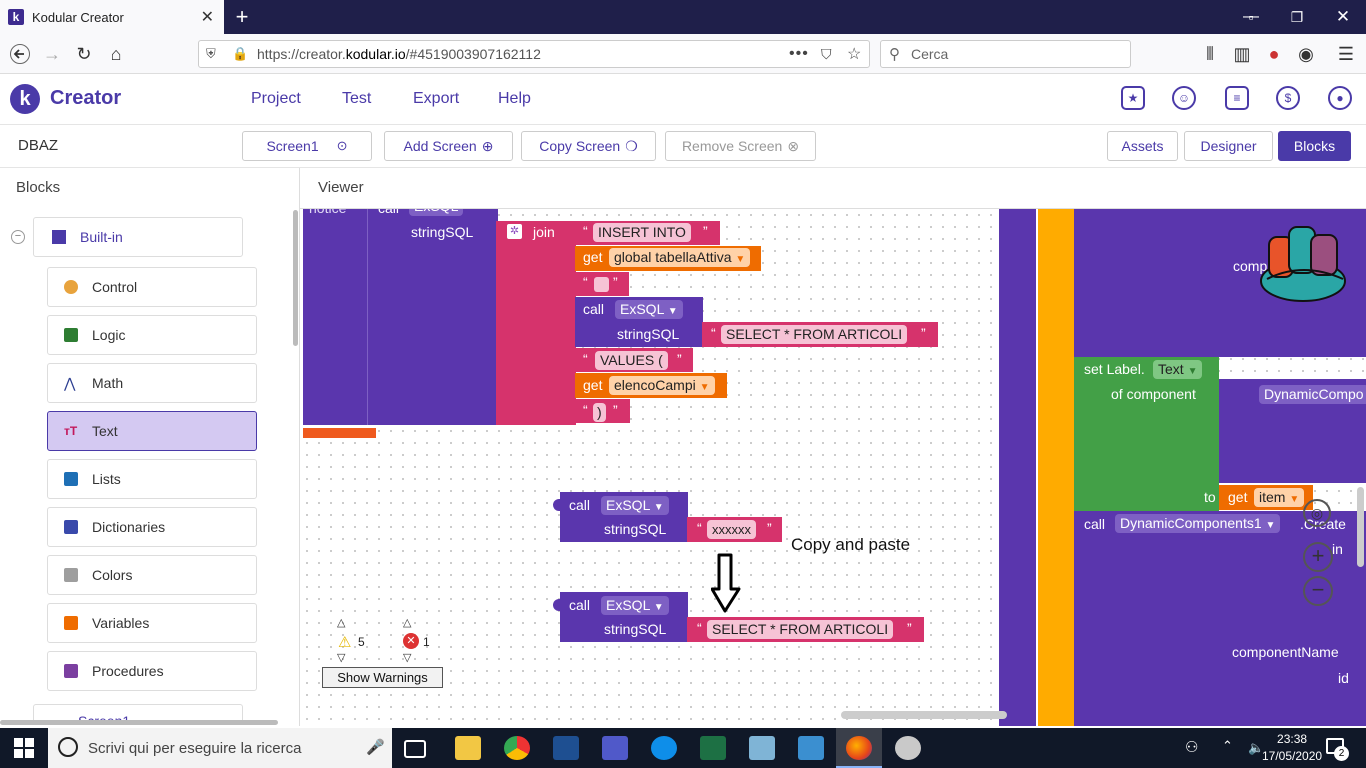 The height and width of the screenshot is (768, 1366). What do you see at coordinates (1306, 54) in the screenshot?
I see `account-icon: ◉` at bounding box center [1306, 54].